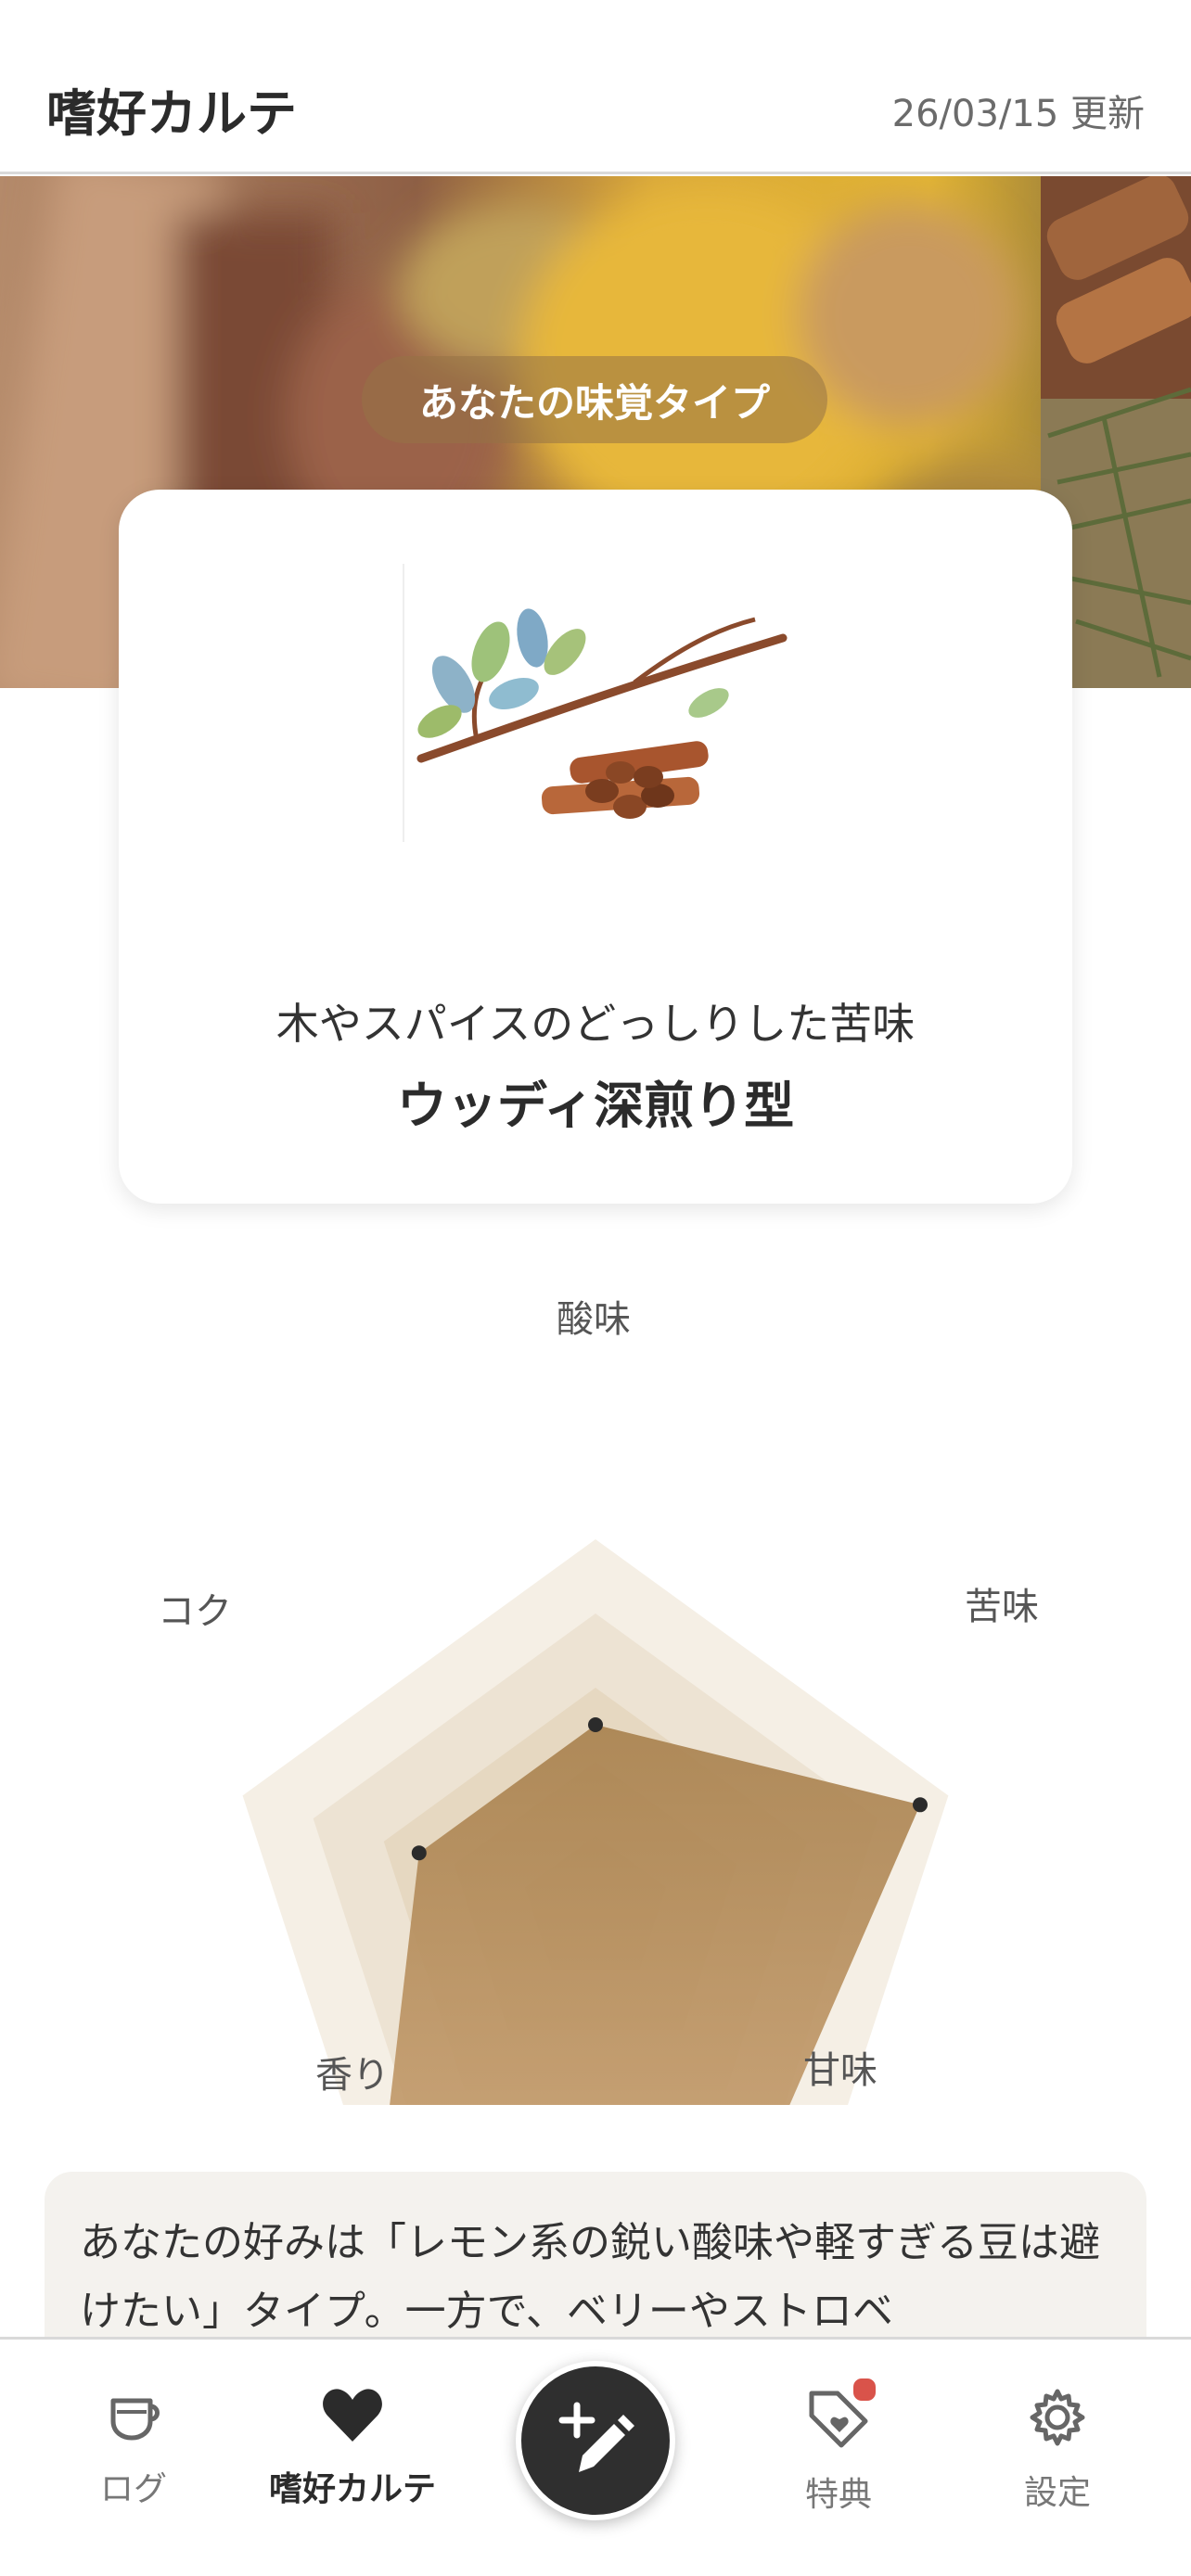 This screenshot has height=2576, width=1191. What do you see at coordinates (133, 2489) in the screenshot?
I see `tab-log-label: ログ` at bounding box center [133, 2489].